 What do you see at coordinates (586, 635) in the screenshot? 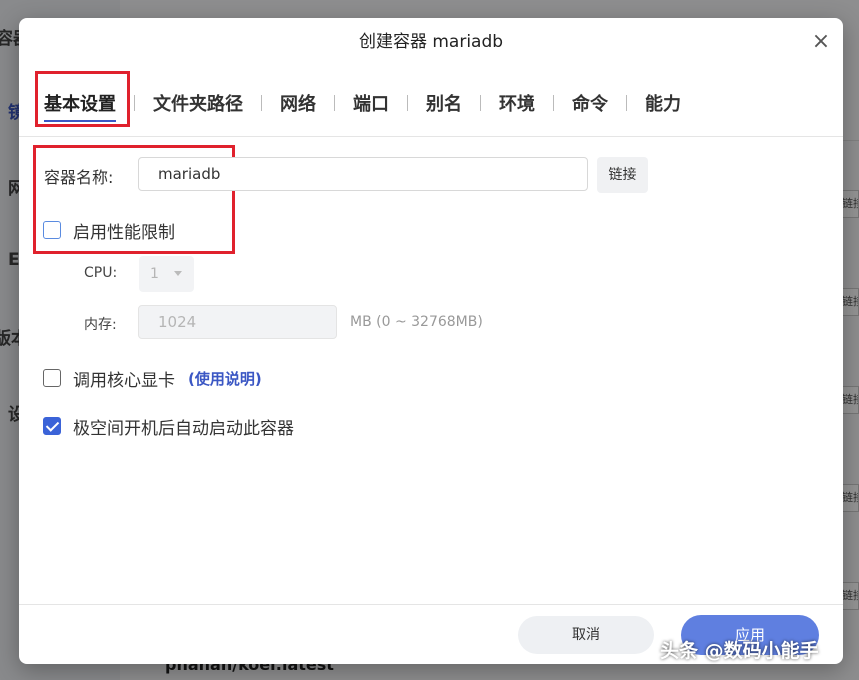
I see `cancel-button: 取消` at bounding box center [586, 635].